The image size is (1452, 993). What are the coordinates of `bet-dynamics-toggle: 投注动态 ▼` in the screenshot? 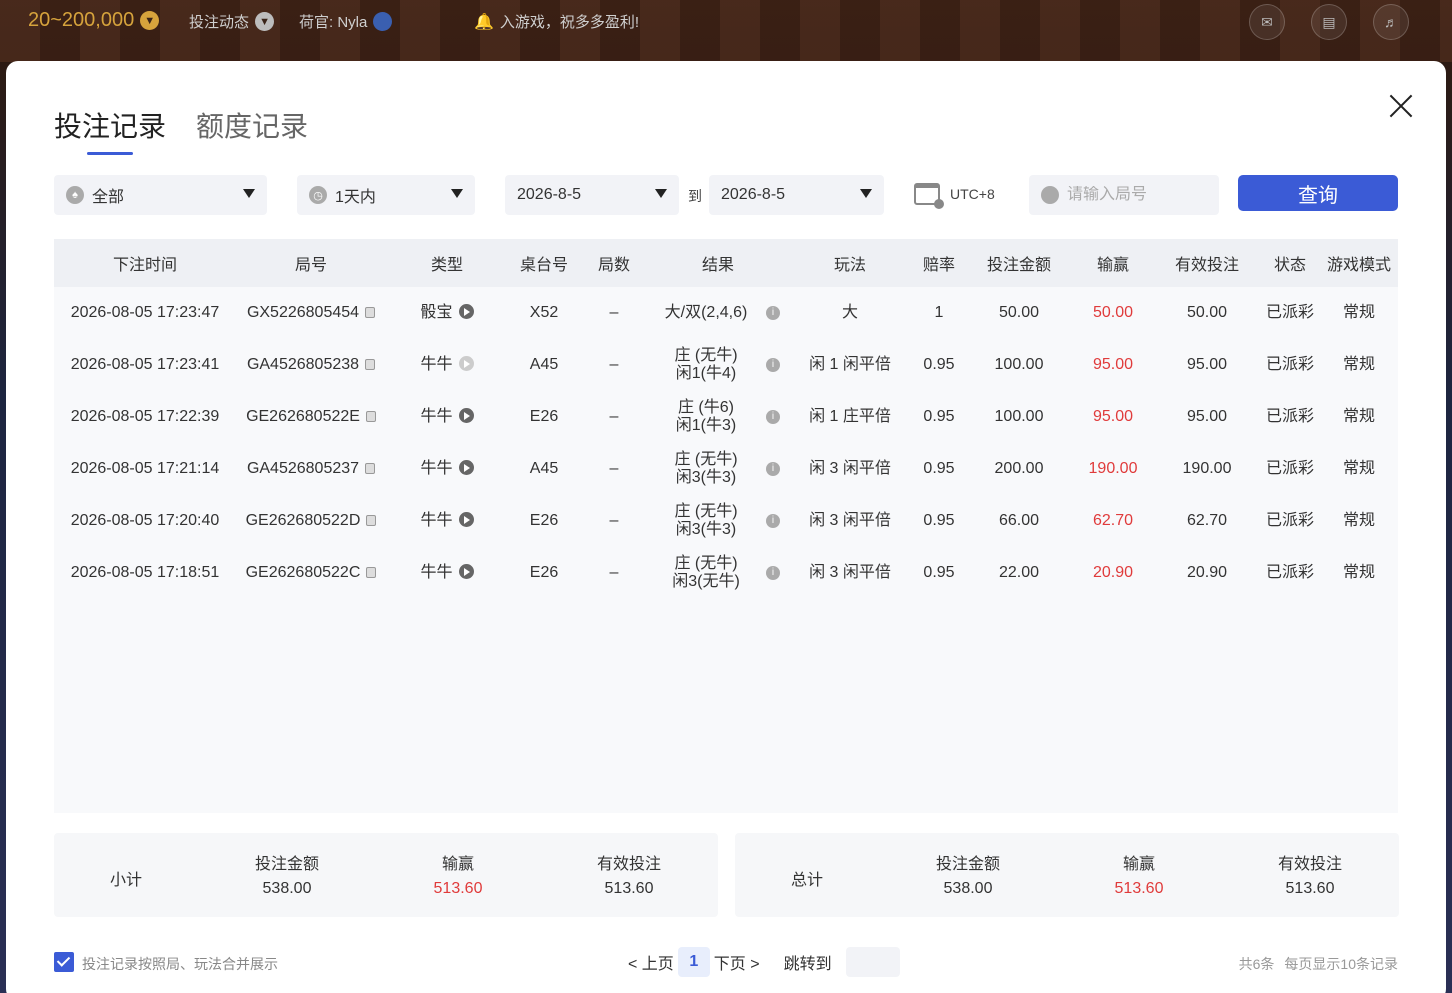 It's located at (232, 21).